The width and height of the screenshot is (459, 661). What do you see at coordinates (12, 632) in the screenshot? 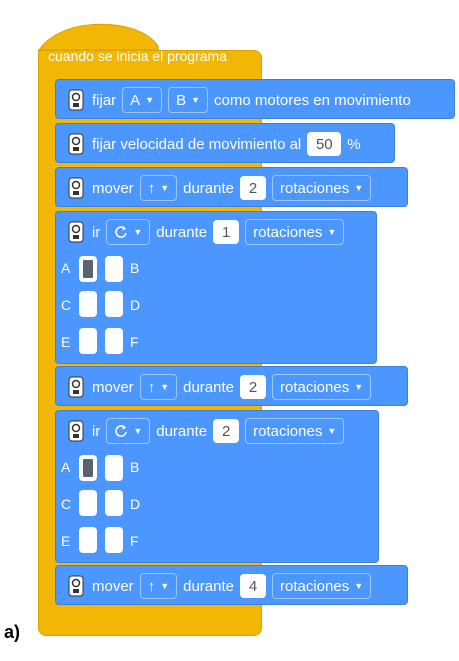
I see `figure-label: a)` at bounding box center [12, 632].